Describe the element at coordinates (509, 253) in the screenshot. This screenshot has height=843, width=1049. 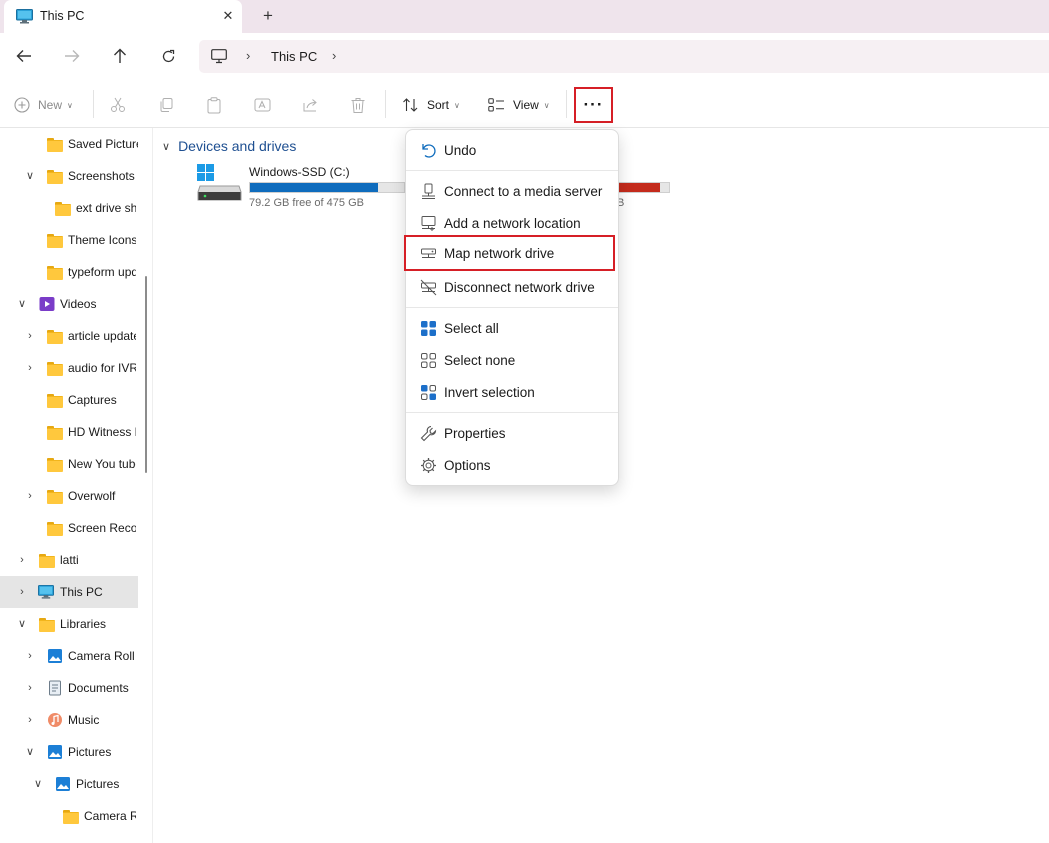
I see `menu-item-map-network-drive: Map network drive` at that location.